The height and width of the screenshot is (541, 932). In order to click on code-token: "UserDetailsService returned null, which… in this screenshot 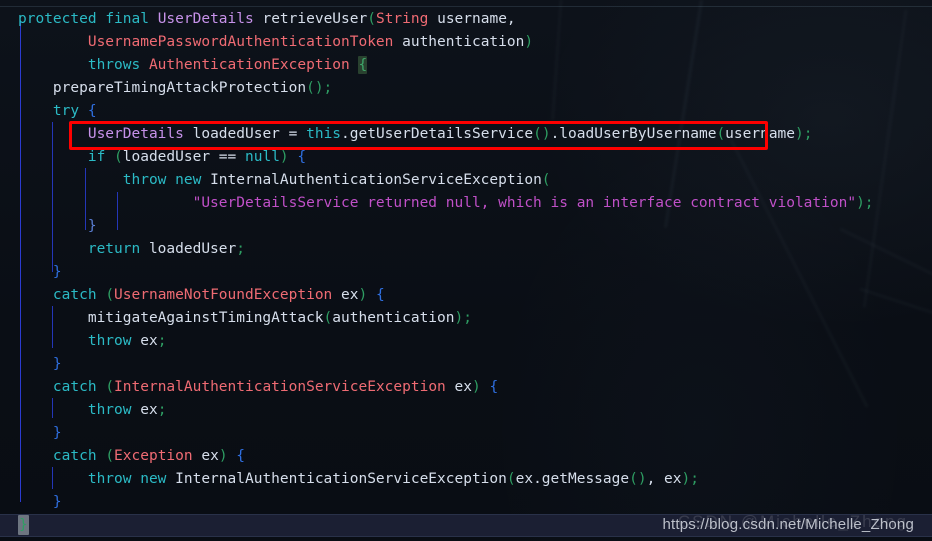, I will do `click(437, 203)`.